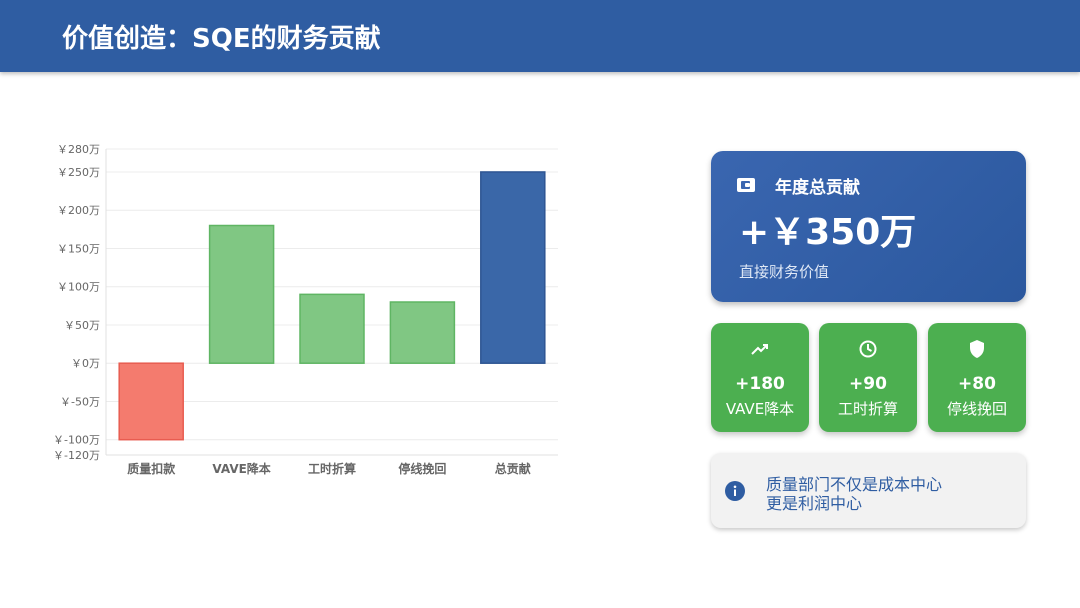 This screenshot has width=1080, height=608. I want to click on x-category-label: VAVE降本, so click(241, 468).